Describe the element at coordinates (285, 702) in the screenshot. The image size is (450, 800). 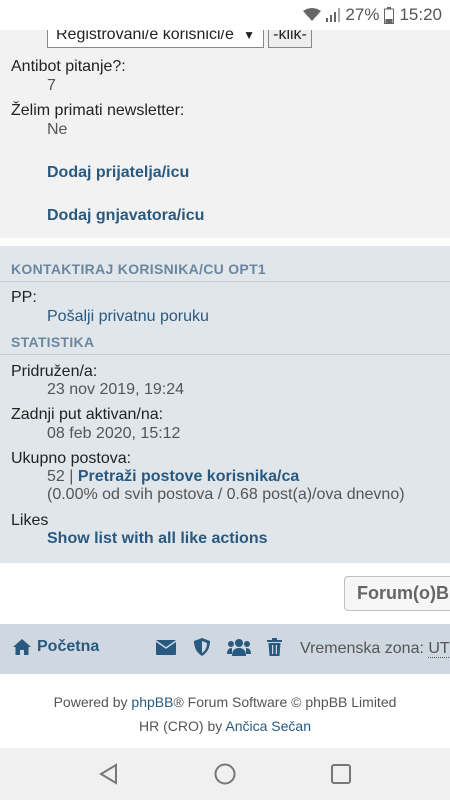
I see `software-text: ® Forum Software © phpBB Limited` at that location.